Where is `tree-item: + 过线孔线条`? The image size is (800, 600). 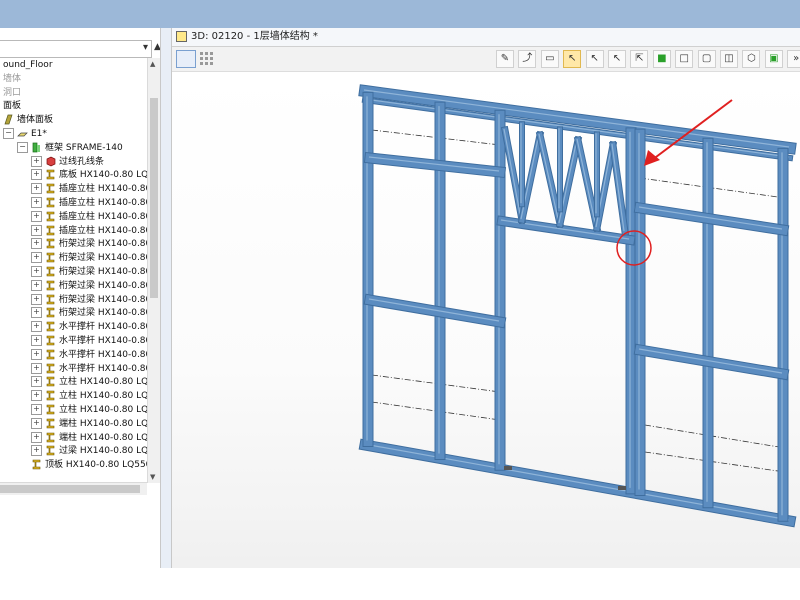
tree-item: + 过线孔线条 is located at coordinates (67, 162).